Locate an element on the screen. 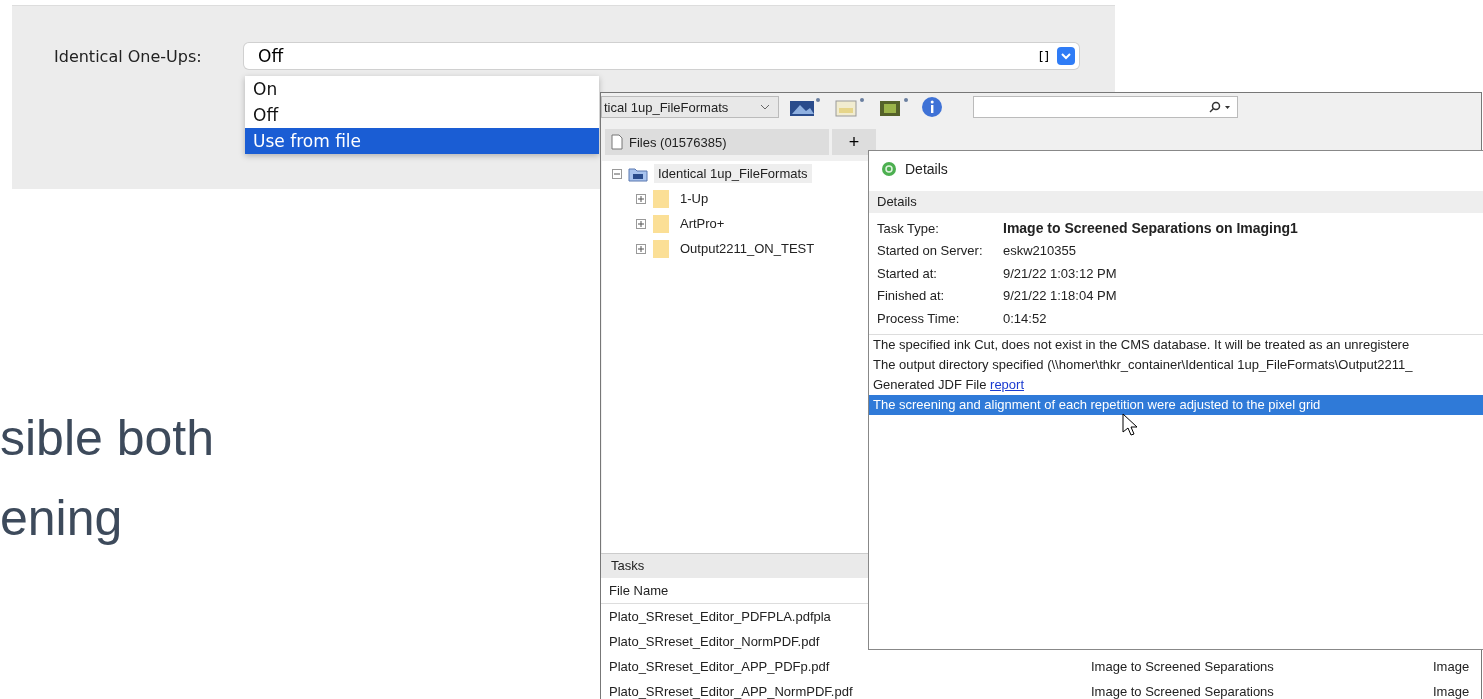 This screenshot has height=699, width=1483. report-link: report is located at coordinates (1007, 384).